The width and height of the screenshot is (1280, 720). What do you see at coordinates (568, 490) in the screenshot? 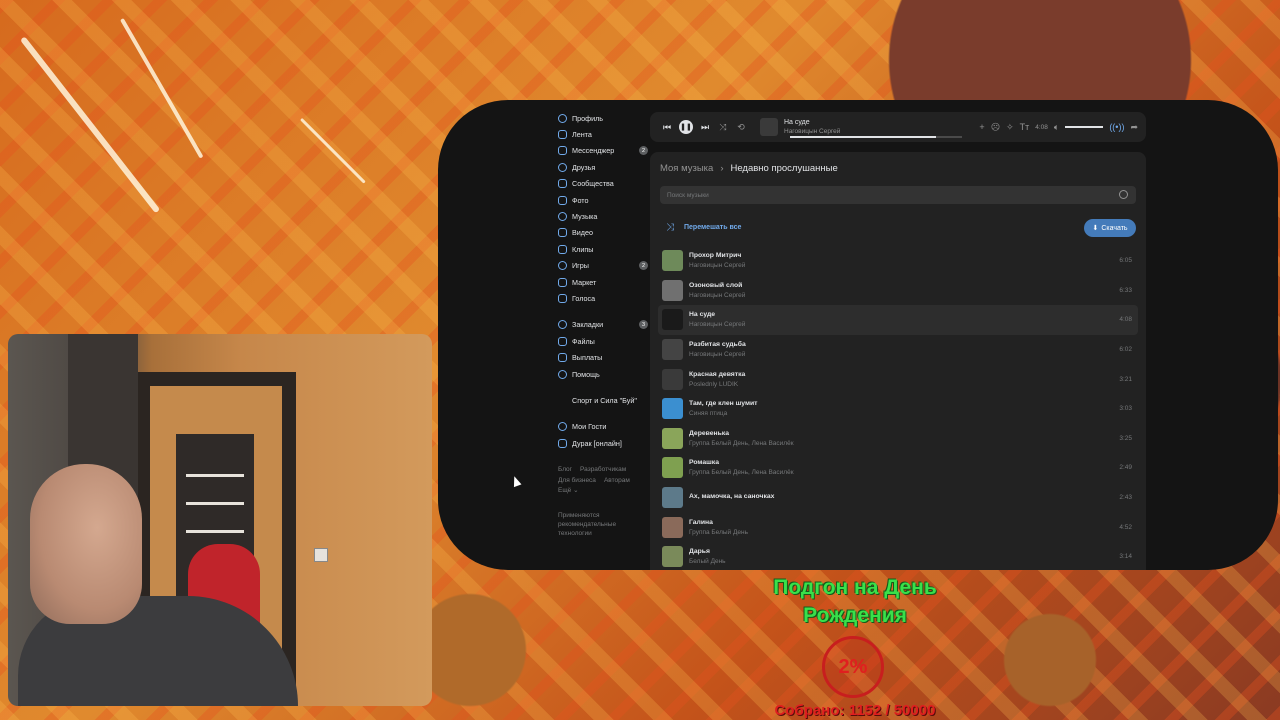
I see `footer-link: Ещё ⌄` at bounding box center [568, 490].